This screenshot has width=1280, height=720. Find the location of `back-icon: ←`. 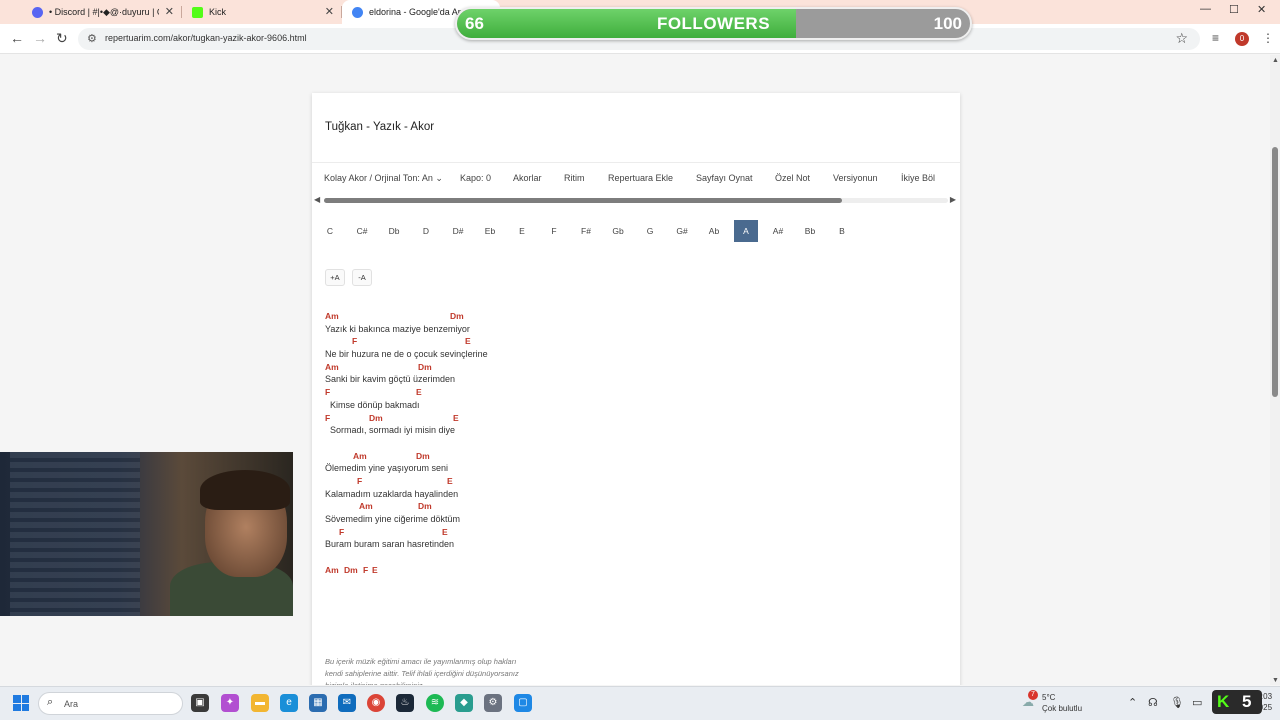

back-icon: ← is located at coordinates (17, 38).